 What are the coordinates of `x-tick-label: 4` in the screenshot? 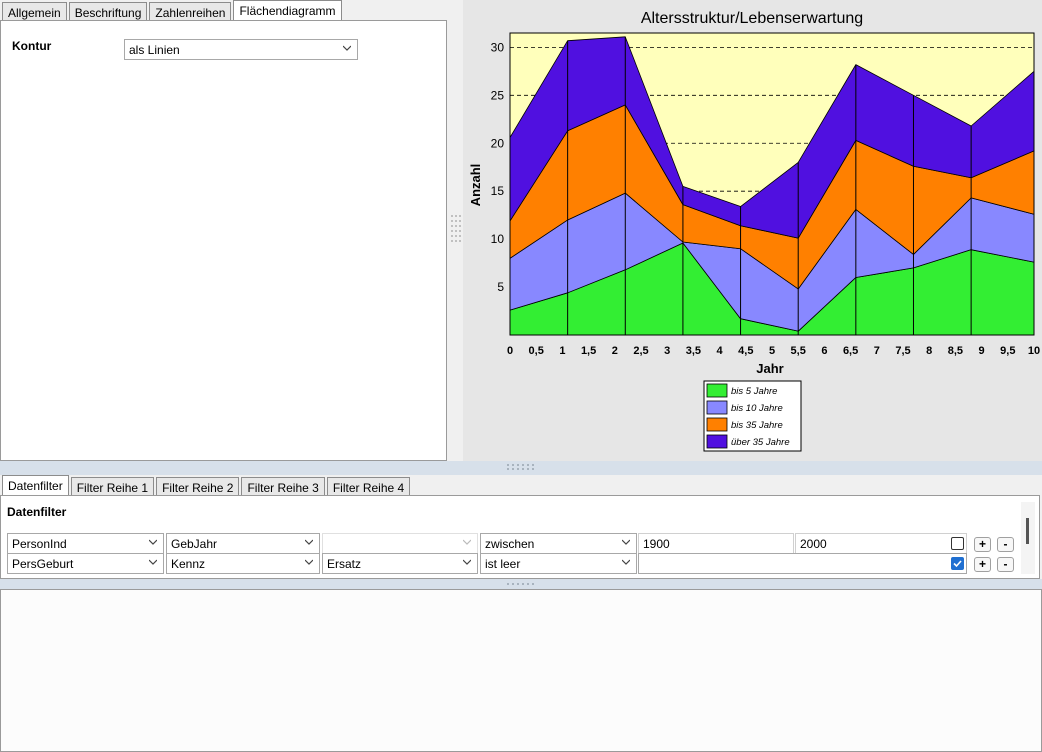 It's located at (720, 351).